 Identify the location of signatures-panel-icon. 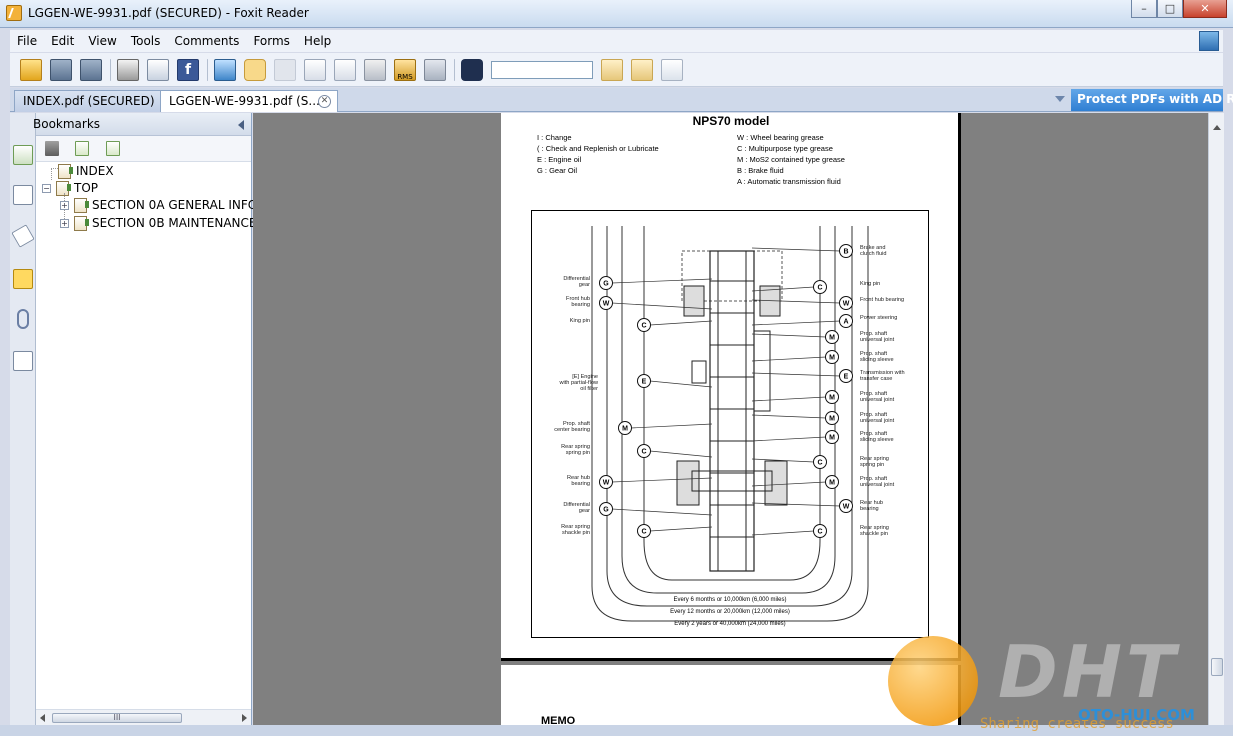
(23, 361).